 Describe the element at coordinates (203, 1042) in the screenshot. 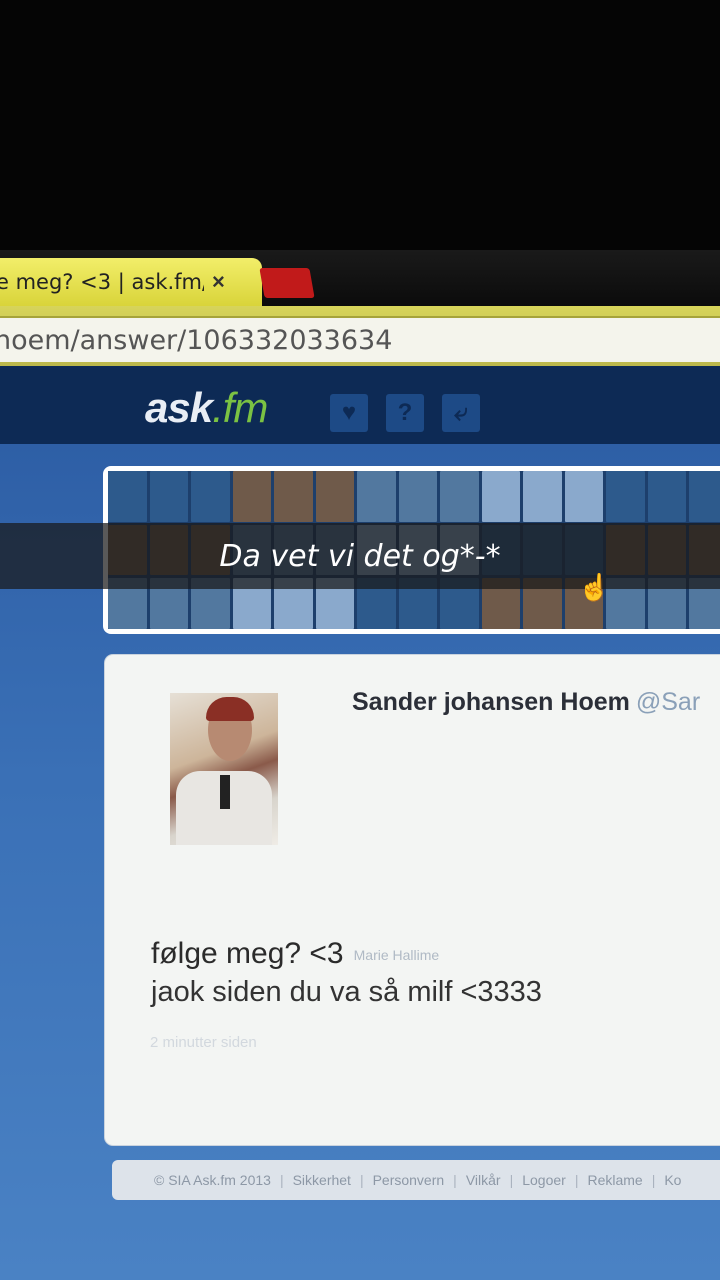

I see `post-timestamp: 2 minutter siden` at that location.